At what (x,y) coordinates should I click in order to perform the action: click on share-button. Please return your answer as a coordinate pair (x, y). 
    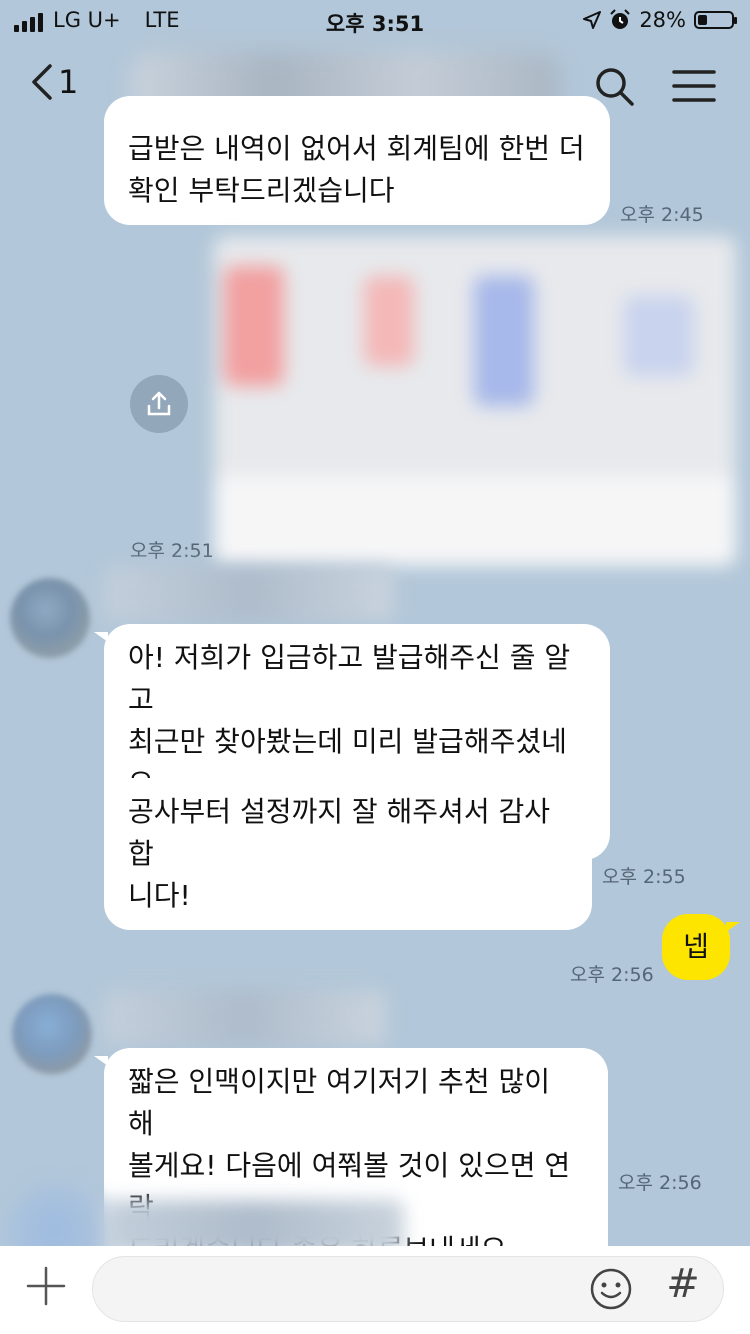
    Looking at the image, I should click on (159, 404).